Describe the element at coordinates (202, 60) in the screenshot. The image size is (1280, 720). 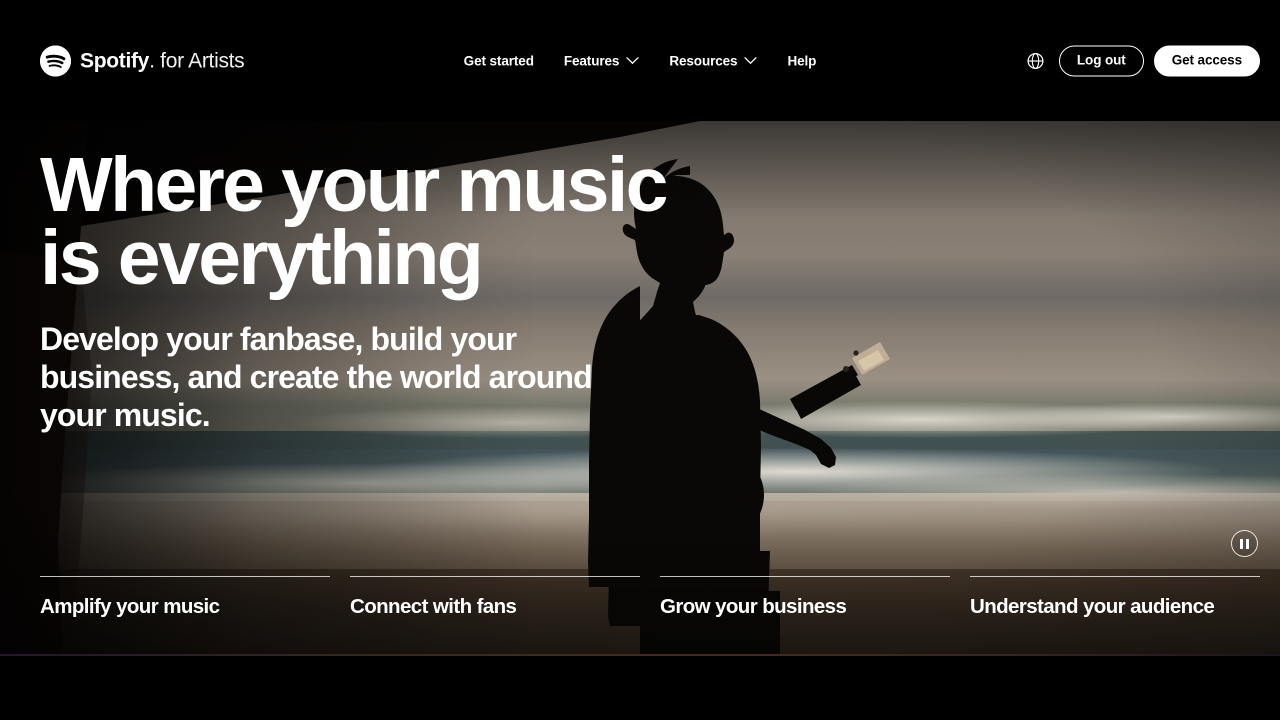
I see `brand-name-for-artists: for Artists` at that location.